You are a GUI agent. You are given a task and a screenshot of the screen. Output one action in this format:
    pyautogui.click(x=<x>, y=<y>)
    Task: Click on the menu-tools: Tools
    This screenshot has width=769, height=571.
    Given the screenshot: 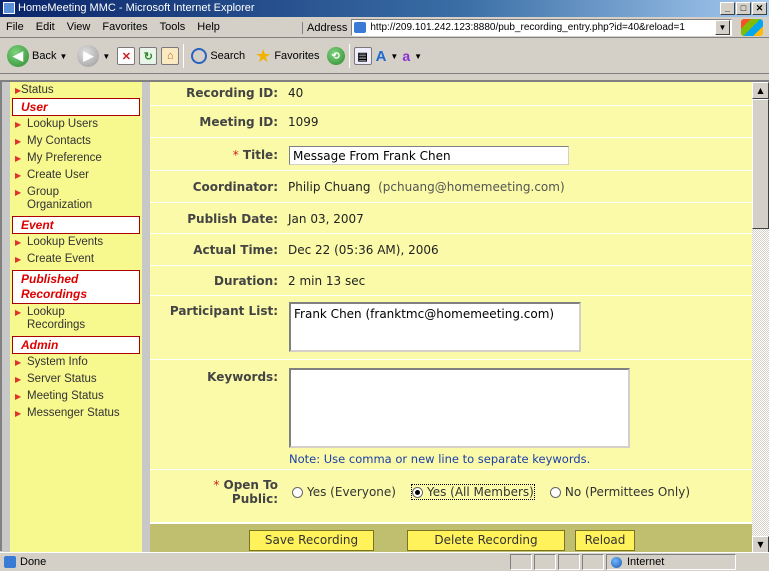 What is the action you would take?
    pyautogui.click(x=173, y=27)
    